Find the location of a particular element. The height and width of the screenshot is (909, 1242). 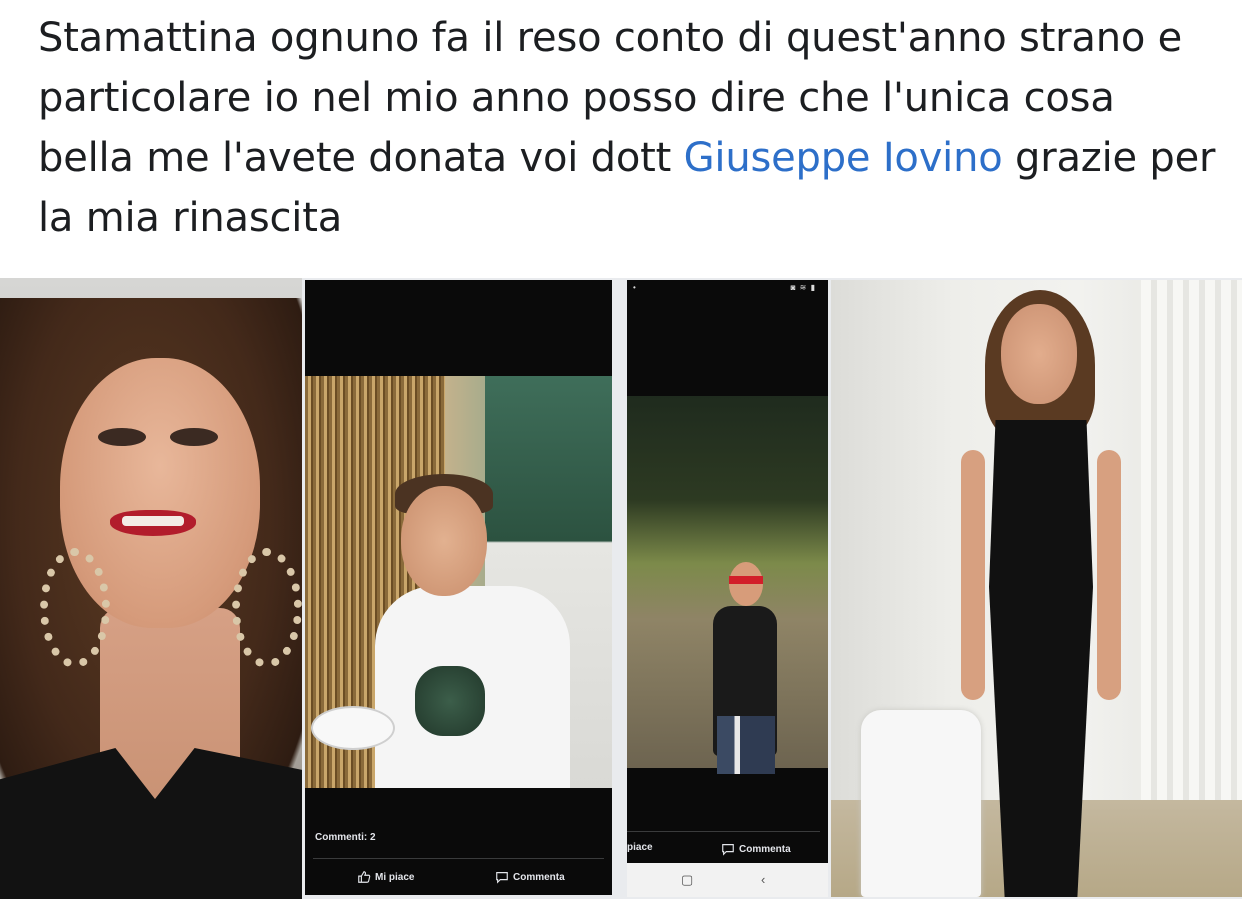

signal-wifi-battery-icon: ◙ ≋ ▮ is located at coordinates (803, 287).